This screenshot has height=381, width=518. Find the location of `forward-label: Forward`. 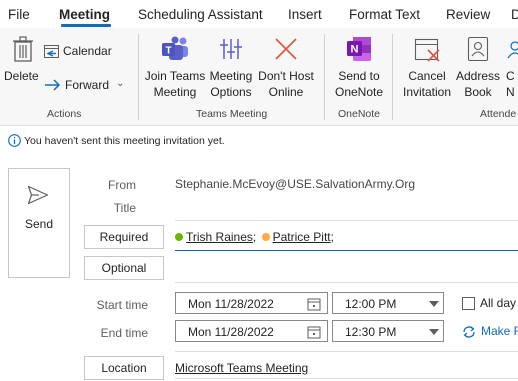

forward-label: Forward is located at coordinates (87, 85).